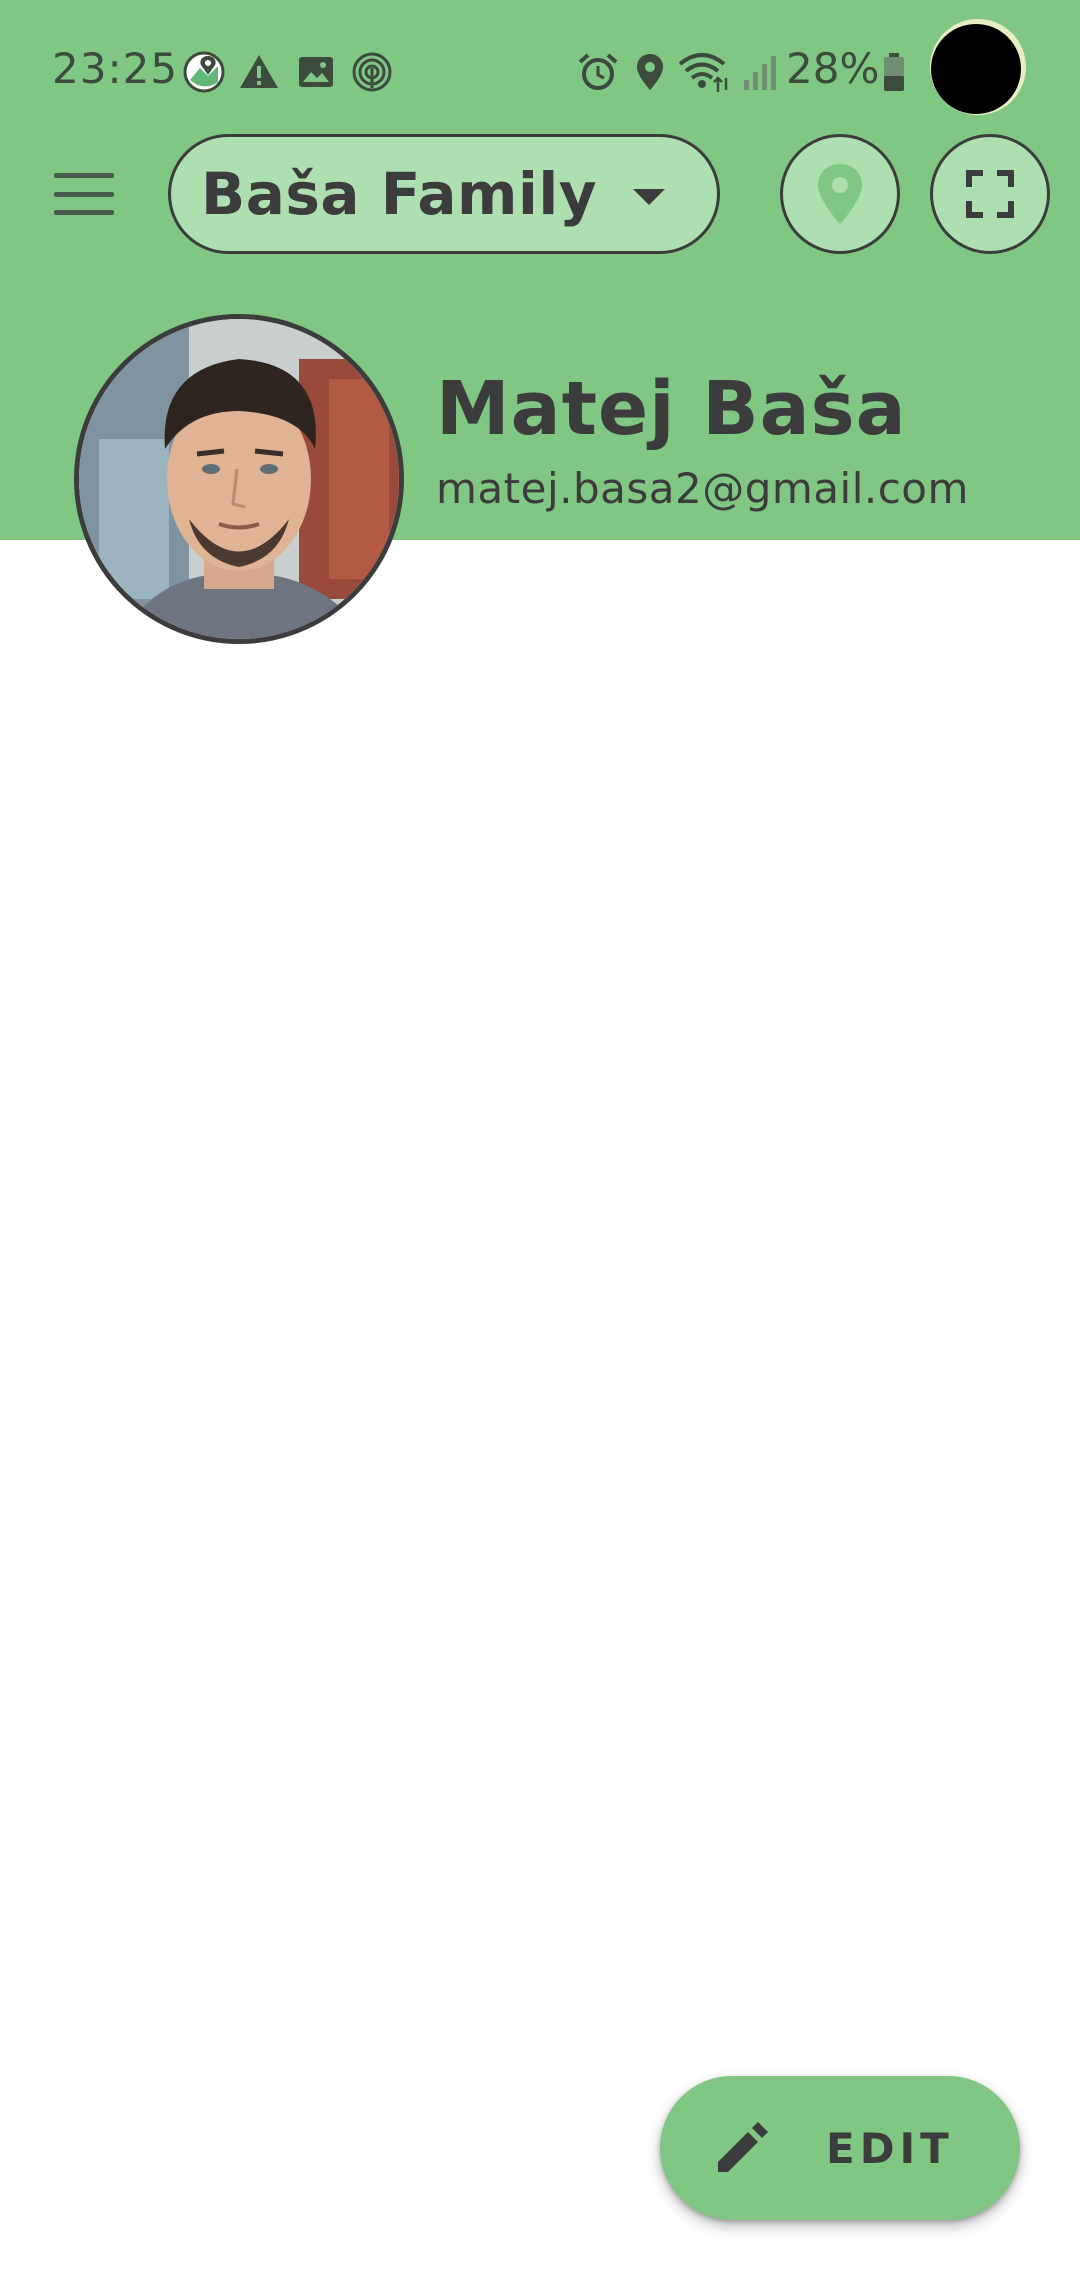  What do you see at coordinates (204, 72) in the screenshot?
I see `maps-notification-icon` at bounding box center [204, 72].